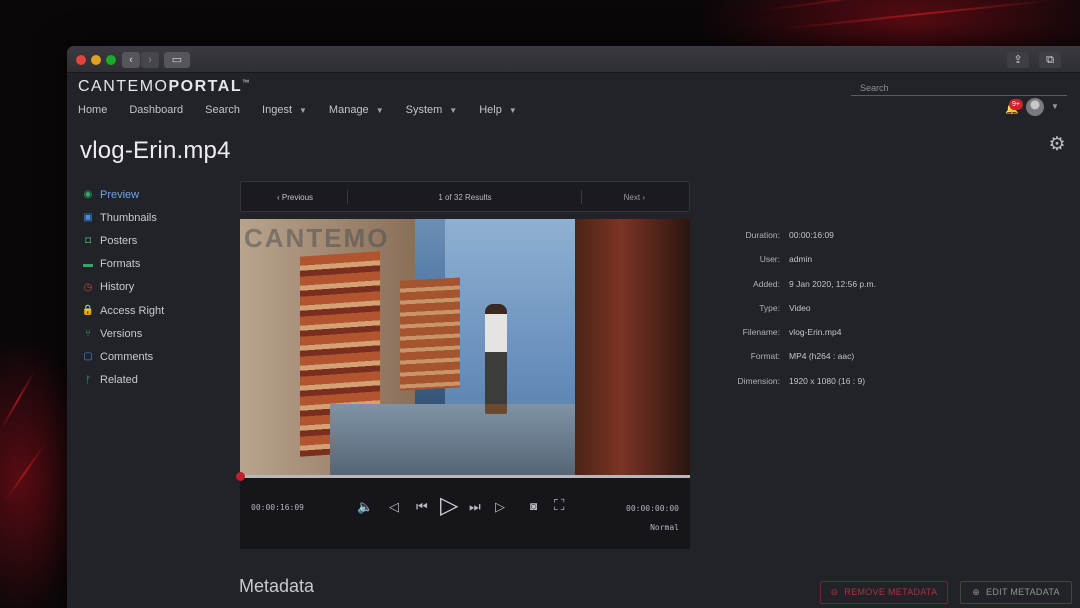 The height and width of the screenshot is (608, 1080). I want to click on playback-speed: Normal, so click(664, 527).